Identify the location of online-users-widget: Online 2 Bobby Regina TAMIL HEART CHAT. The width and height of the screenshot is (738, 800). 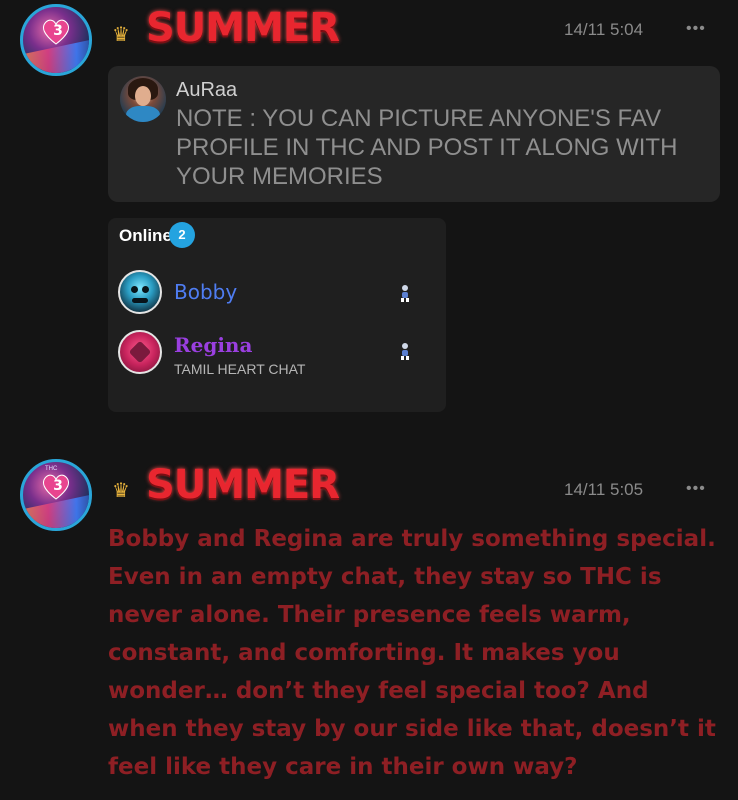
(277, 315).